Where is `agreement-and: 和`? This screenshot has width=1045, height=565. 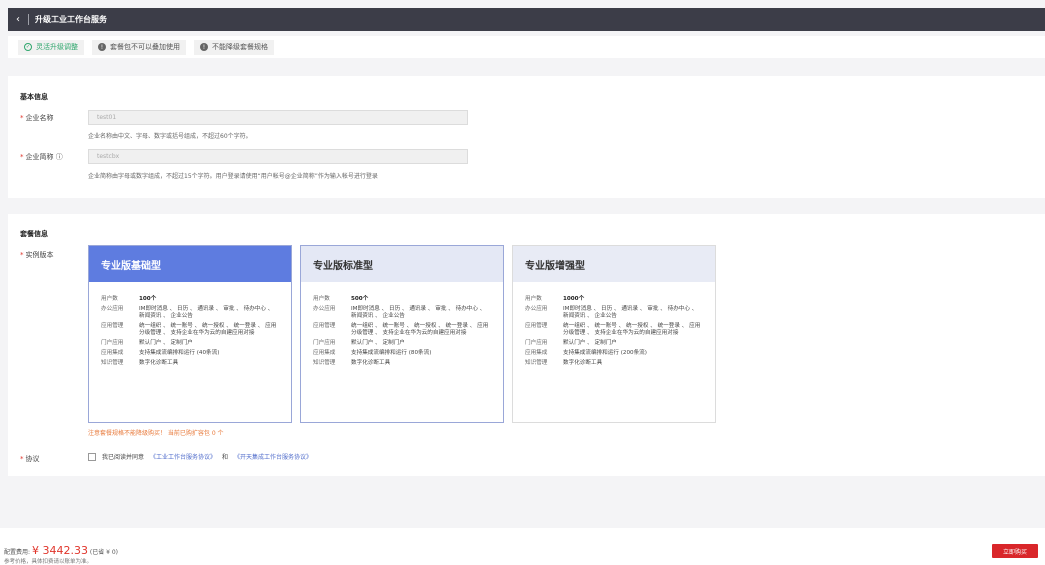 agreement-and: 和 is located at coordinates (225, 457).